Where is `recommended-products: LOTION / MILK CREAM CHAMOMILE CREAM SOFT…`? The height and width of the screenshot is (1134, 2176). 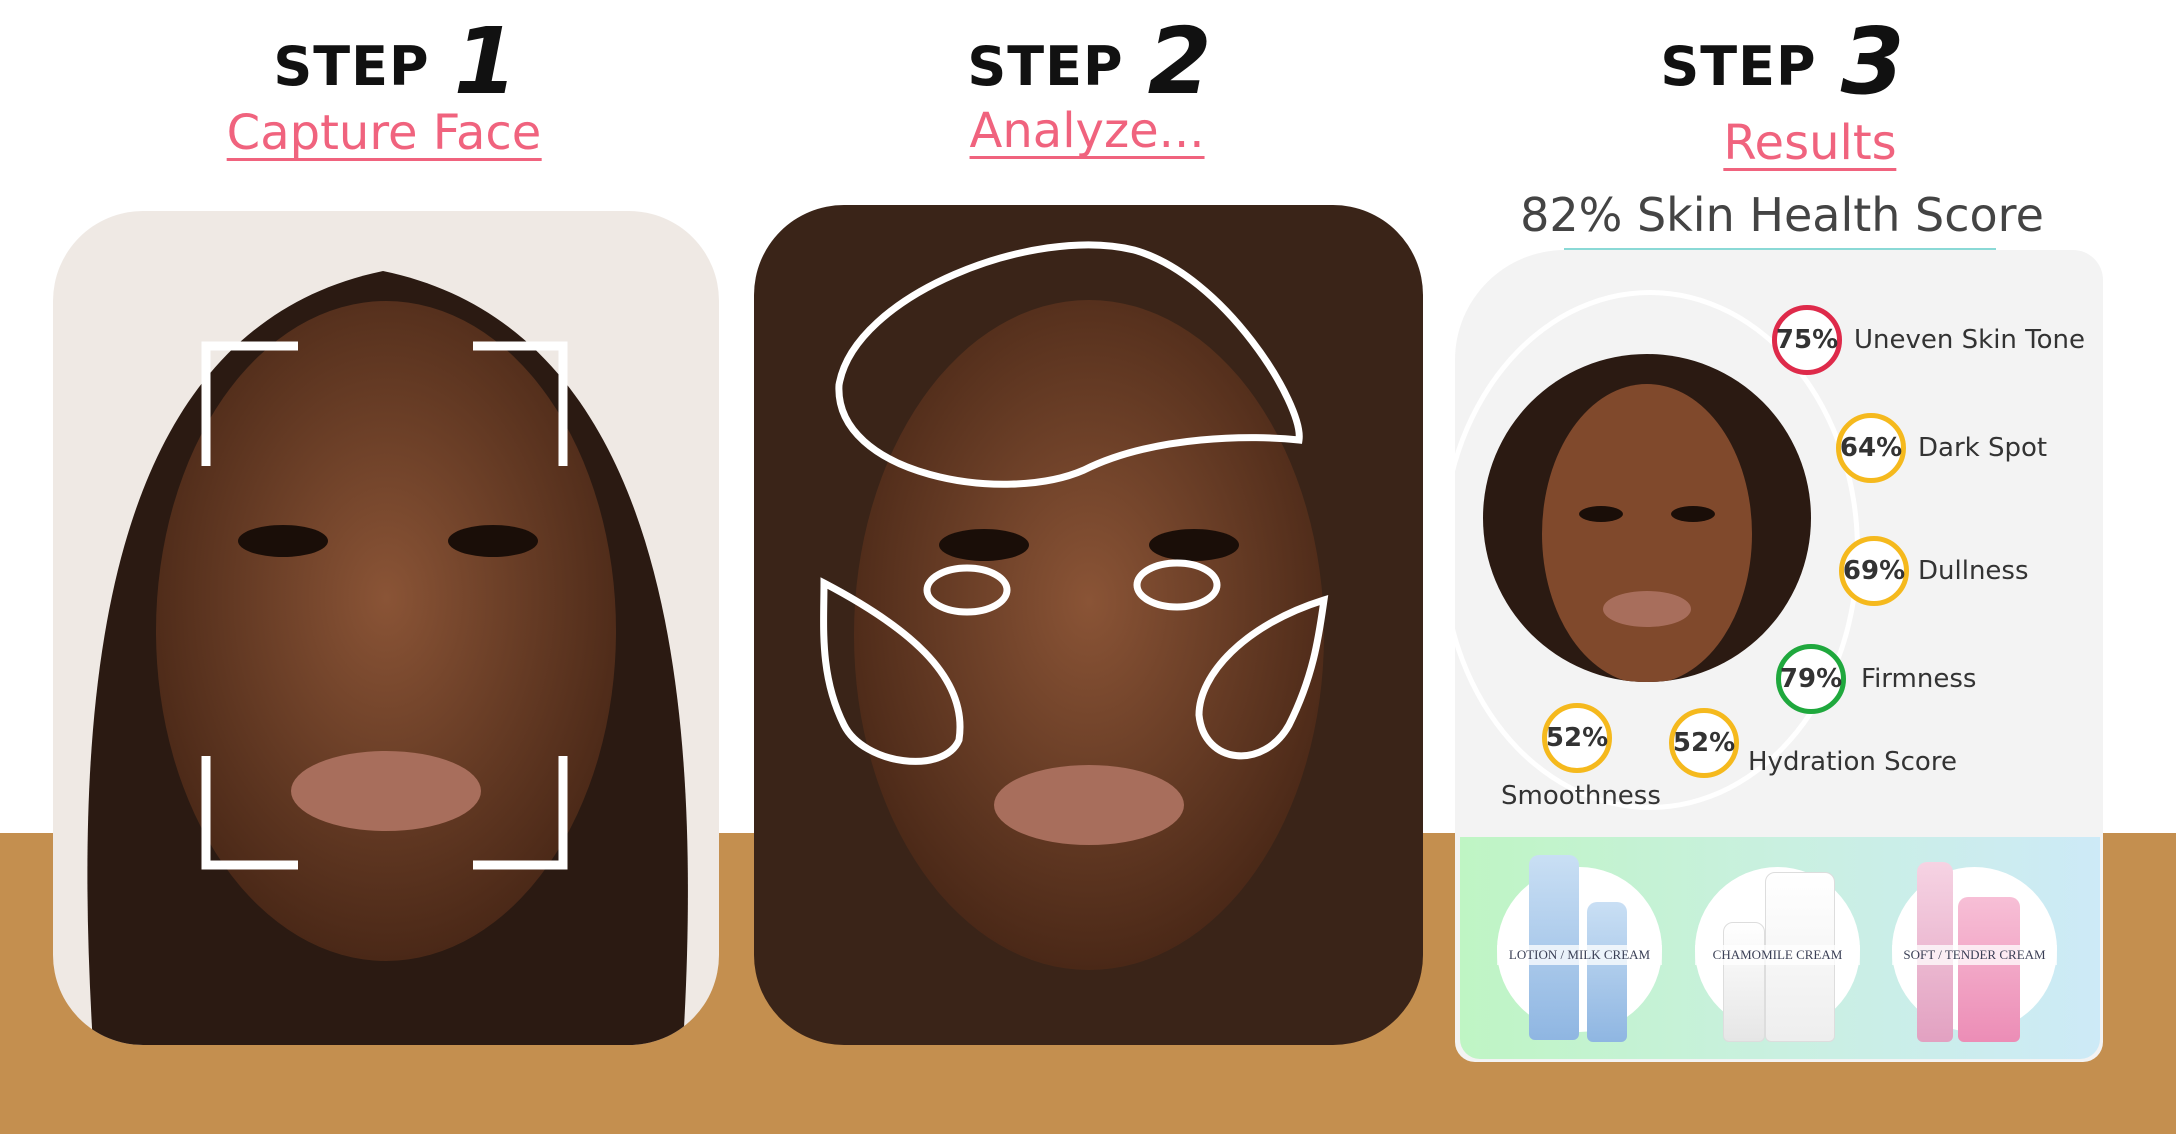
recommended-products: LOTION / MILK CREAM CHAMOMILE CREAM SOFT… is located at coordinates (1780, 948).